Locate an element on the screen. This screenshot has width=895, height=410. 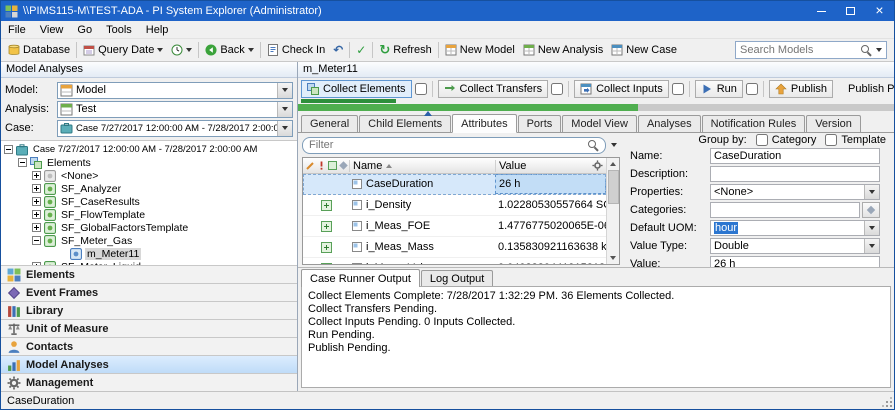
collect-transfers-button: Collect Transfers is located at coordinates (493, 88).